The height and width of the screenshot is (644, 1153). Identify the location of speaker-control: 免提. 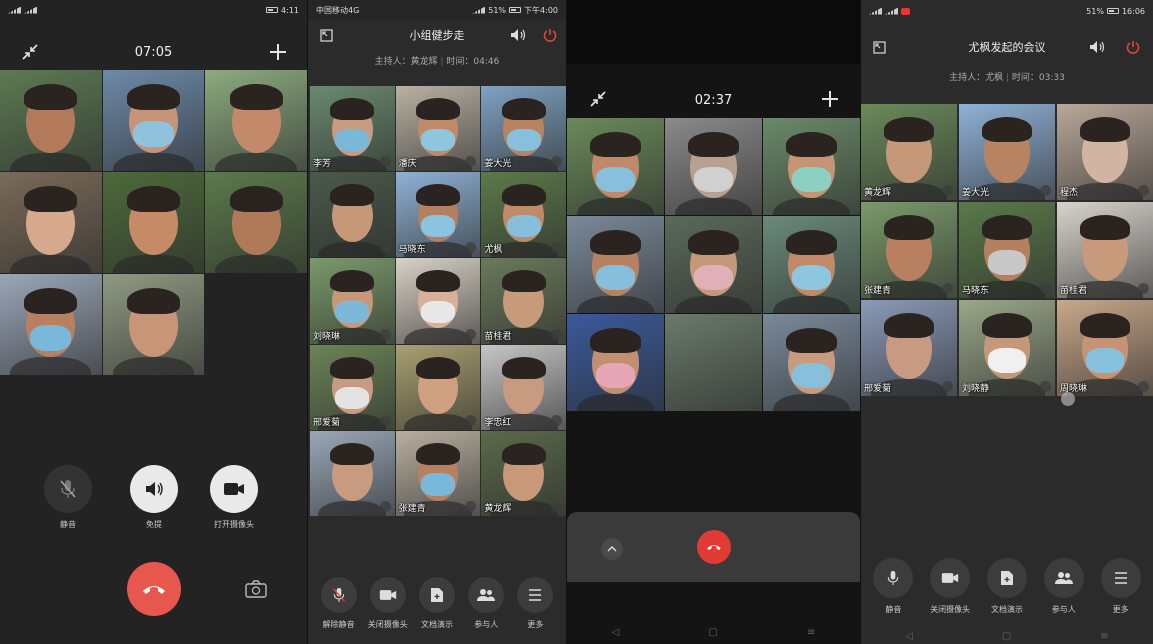
(154, 497).